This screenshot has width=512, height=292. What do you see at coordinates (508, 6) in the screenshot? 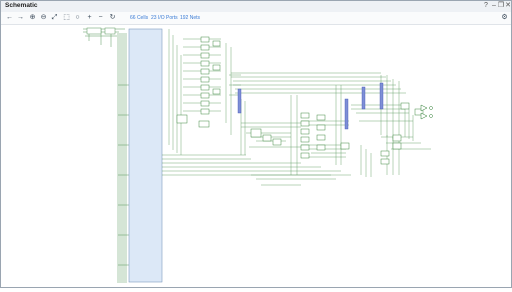
I see `close-icon: ✕` at bounding box center [508, 6].